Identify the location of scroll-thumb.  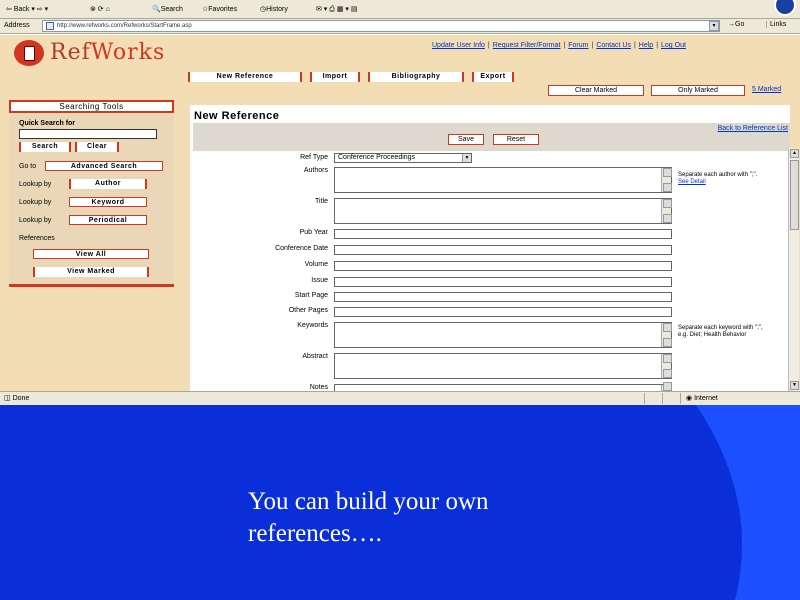
(794, 195).